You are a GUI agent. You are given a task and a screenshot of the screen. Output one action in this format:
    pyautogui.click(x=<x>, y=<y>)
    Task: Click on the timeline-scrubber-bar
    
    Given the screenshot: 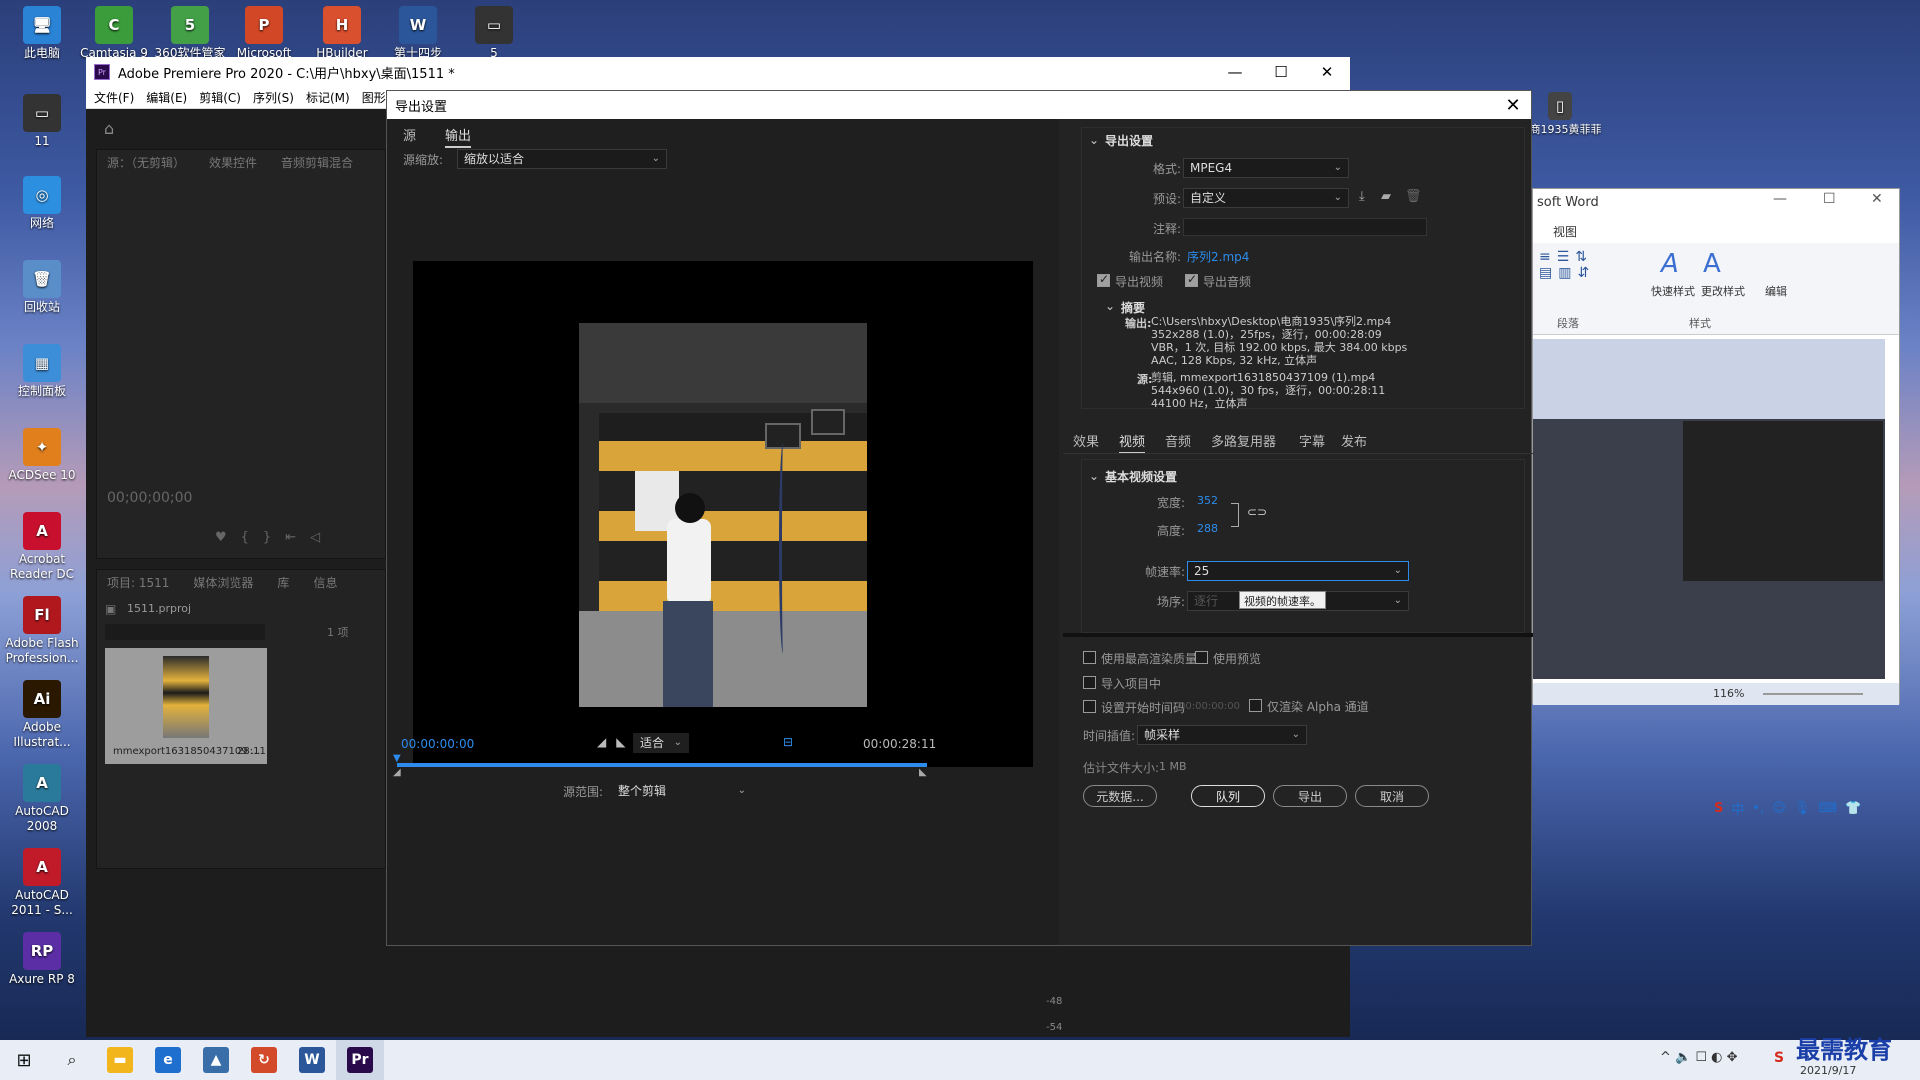 What is the action you would take?
    pyautogui.click(x=662, y=765)
    